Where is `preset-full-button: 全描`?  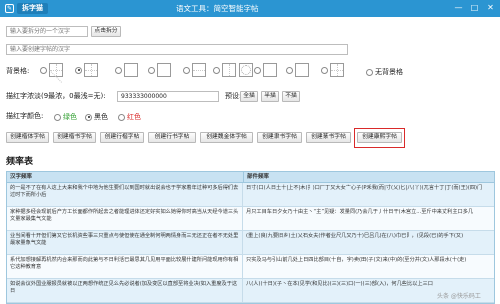
preset-full-button: 全描 is located at coordinates (249, 96).